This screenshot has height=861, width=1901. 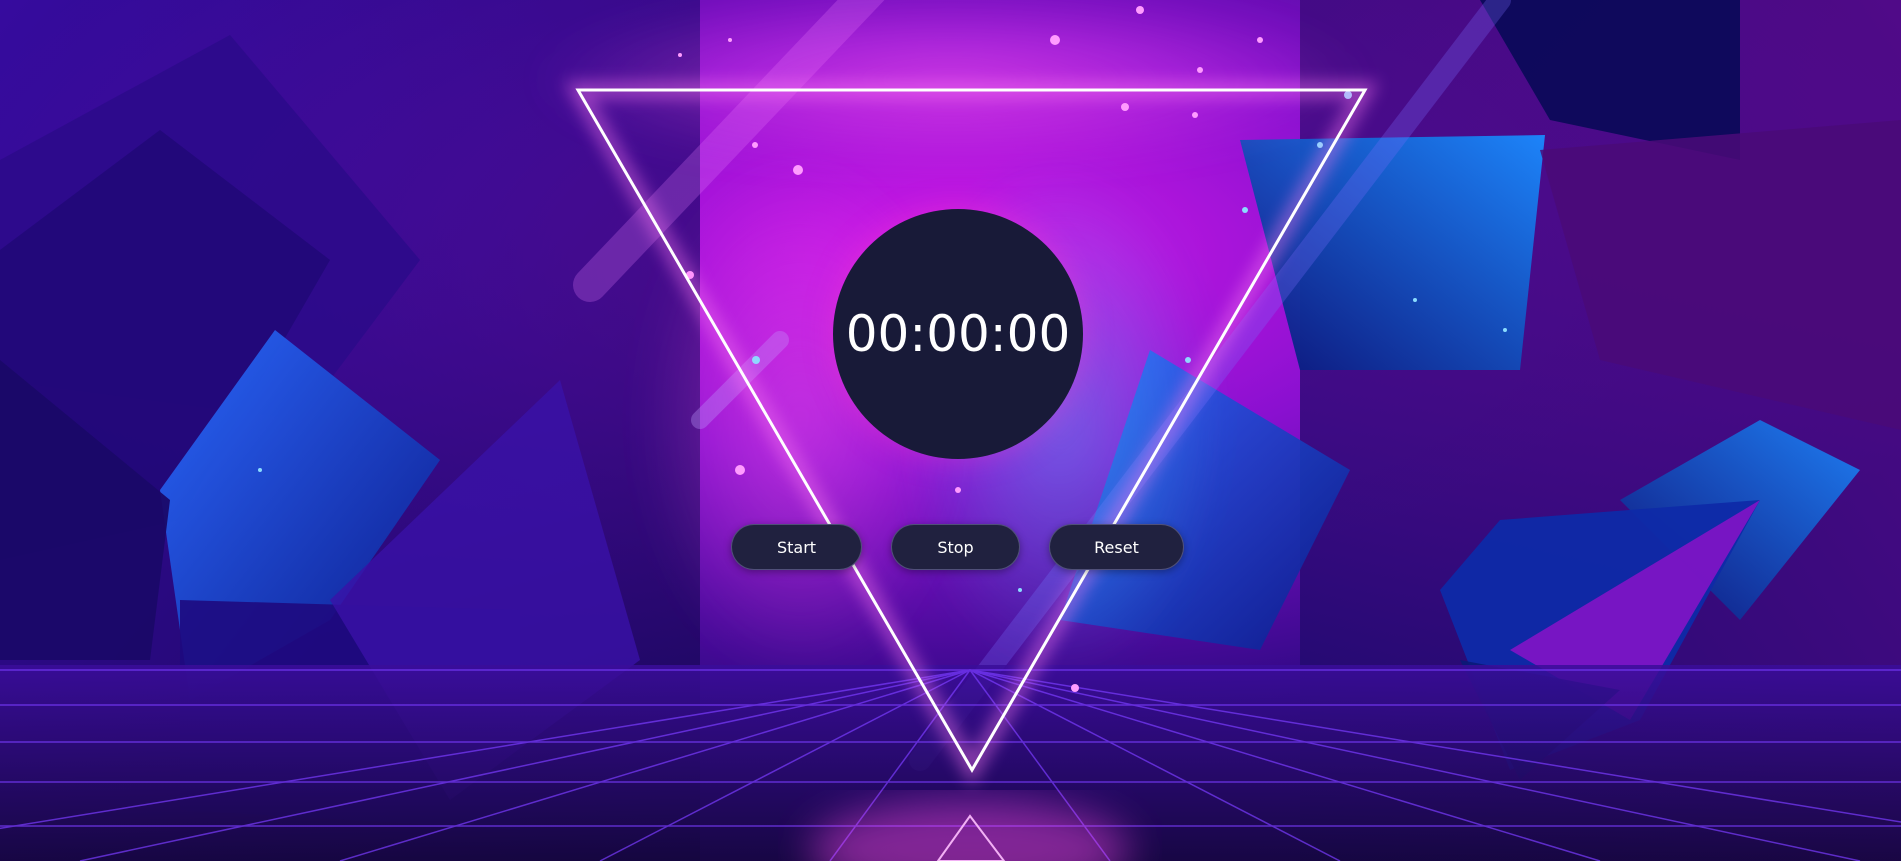 I want to click on start-button: Start, so click(x=796, y=547).